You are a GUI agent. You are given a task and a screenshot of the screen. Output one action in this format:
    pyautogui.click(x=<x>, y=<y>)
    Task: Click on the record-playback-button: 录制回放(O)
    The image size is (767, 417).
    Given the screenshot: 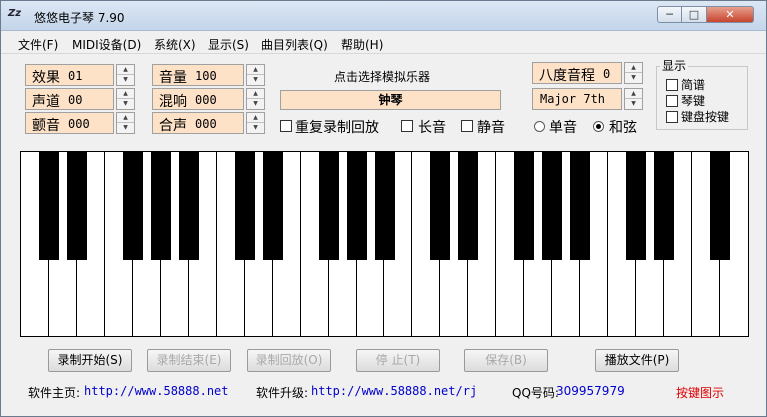 What is the action you would take?
    pyautogui.click(x=289, y=360)
    